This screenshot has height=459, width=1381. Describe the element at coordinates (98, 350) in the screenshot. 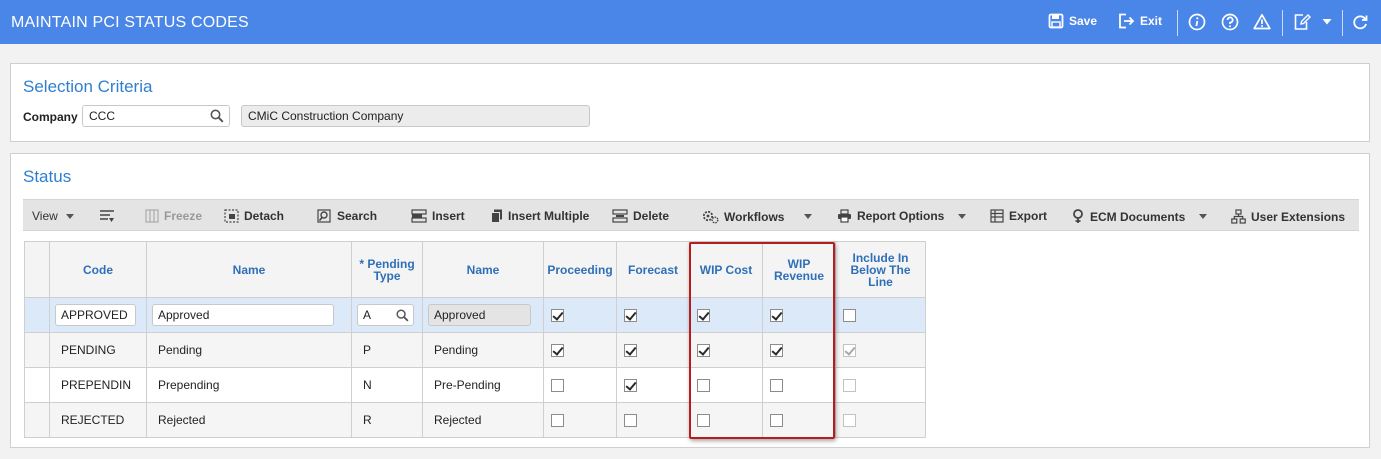

I see `code-cell: PENDING` at that location.